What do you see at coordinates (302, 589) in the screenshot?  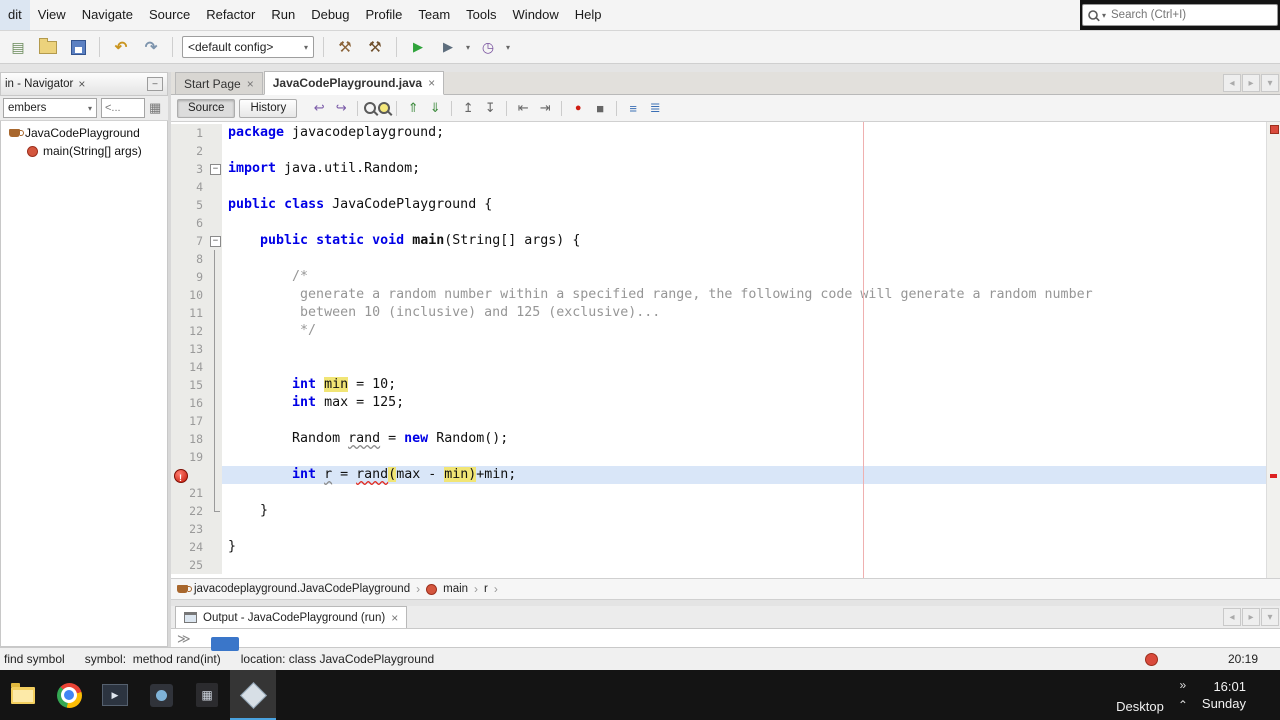 I see `breadcrumb-item-class: javacodeplayground.JavaCodePlayground` at bounding box center [302, 589].